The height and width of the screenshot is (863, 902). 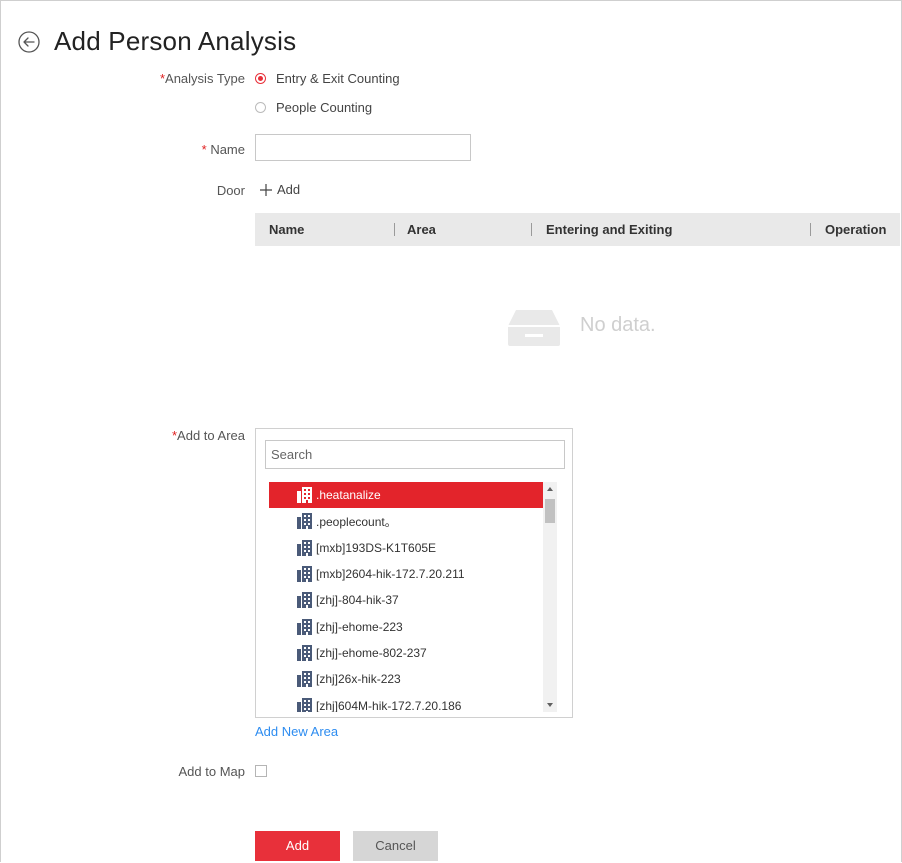 What do you see at coordinates (856, 229) in the screenshot?
I see `column-header-operation: Operation` at bounding box center [856, 229].